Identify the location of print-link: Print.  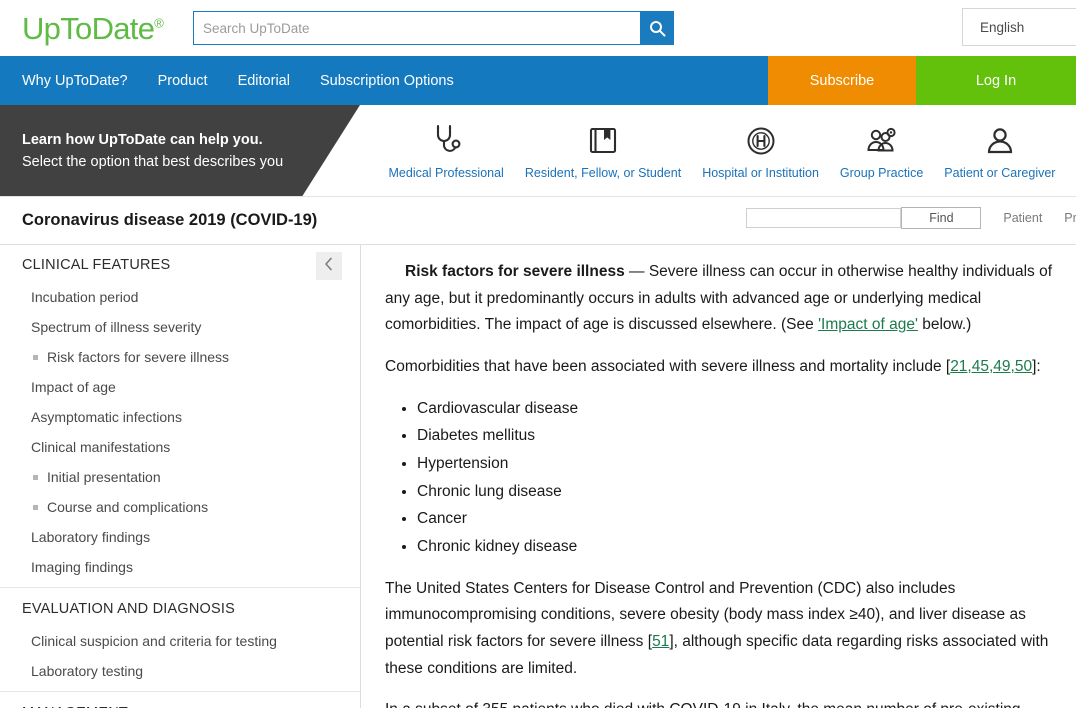
(1070, 218).